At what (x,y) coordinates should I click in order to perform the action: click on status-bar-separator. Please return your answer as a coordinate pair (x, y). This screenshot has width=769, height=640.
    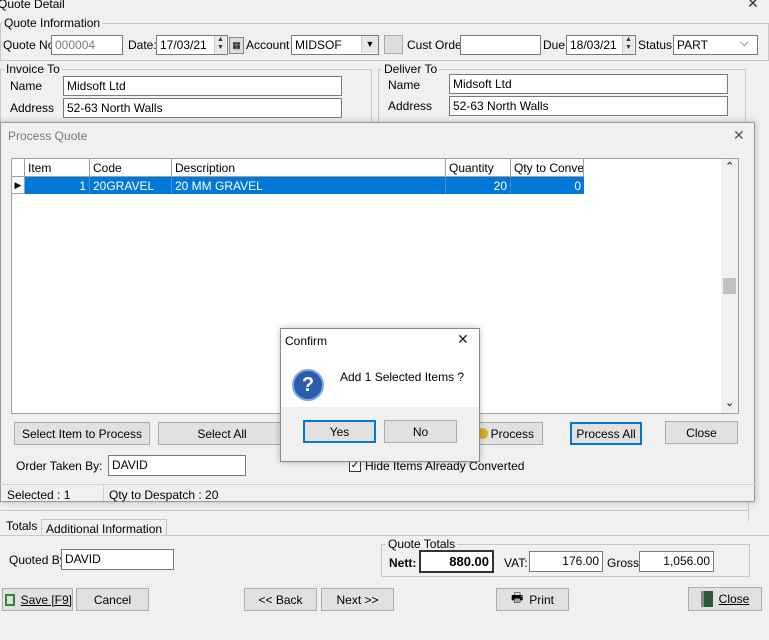
    Looking at the image, I should click on (103, 492).